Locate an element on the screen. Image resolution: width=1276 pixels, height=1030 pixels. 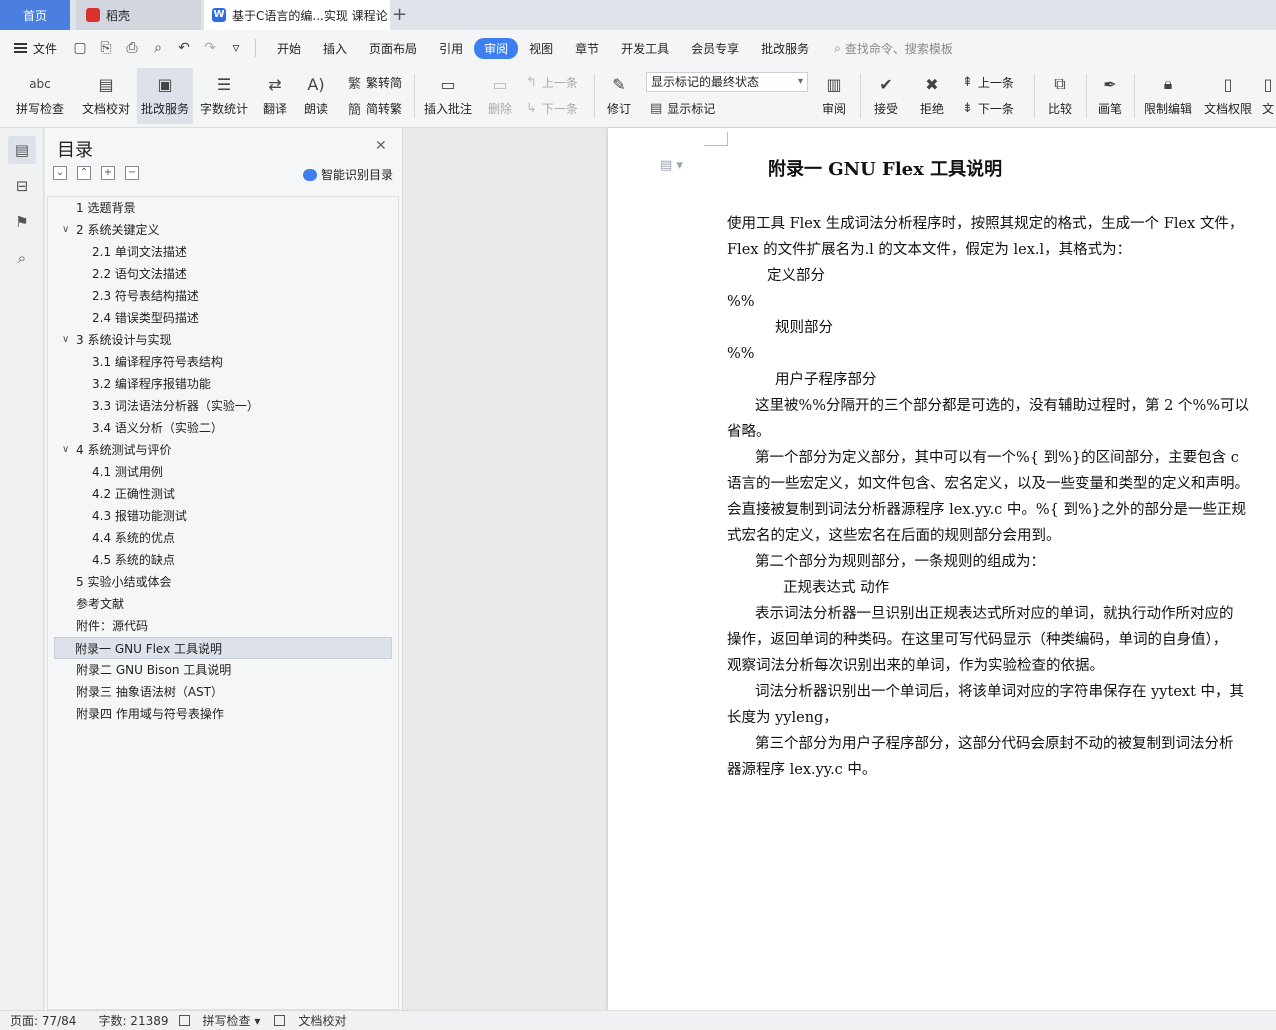
doc-permission-button: ▯ 文档权限 is located at coordinates (1228, 96).